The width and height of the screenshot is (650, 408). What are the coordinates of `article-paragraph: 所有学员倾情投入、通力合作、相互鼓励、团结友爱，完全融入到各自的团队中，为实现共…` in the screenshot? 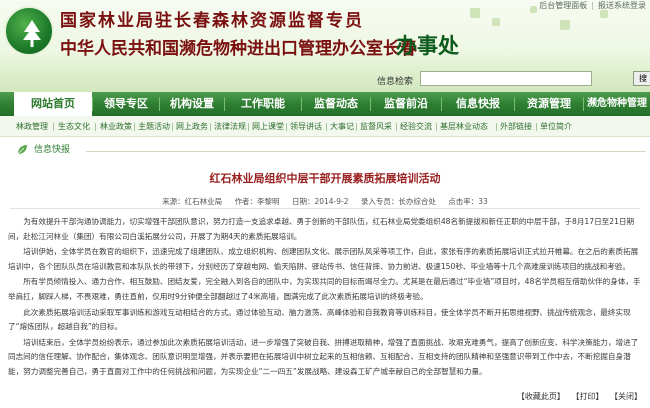 It's located at (324, 289).